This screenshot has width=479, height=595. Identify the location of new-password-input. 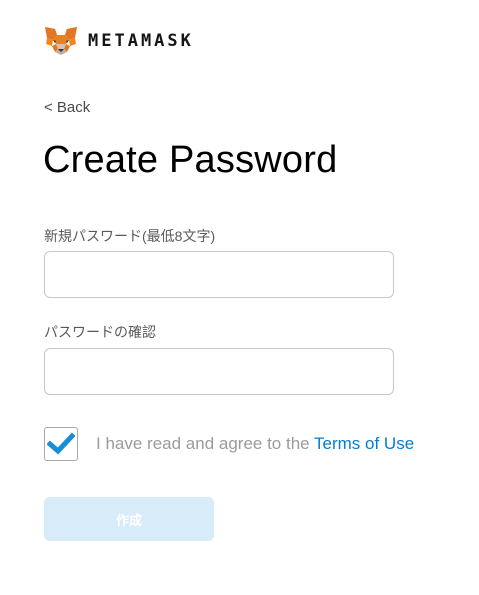
(219, 274).